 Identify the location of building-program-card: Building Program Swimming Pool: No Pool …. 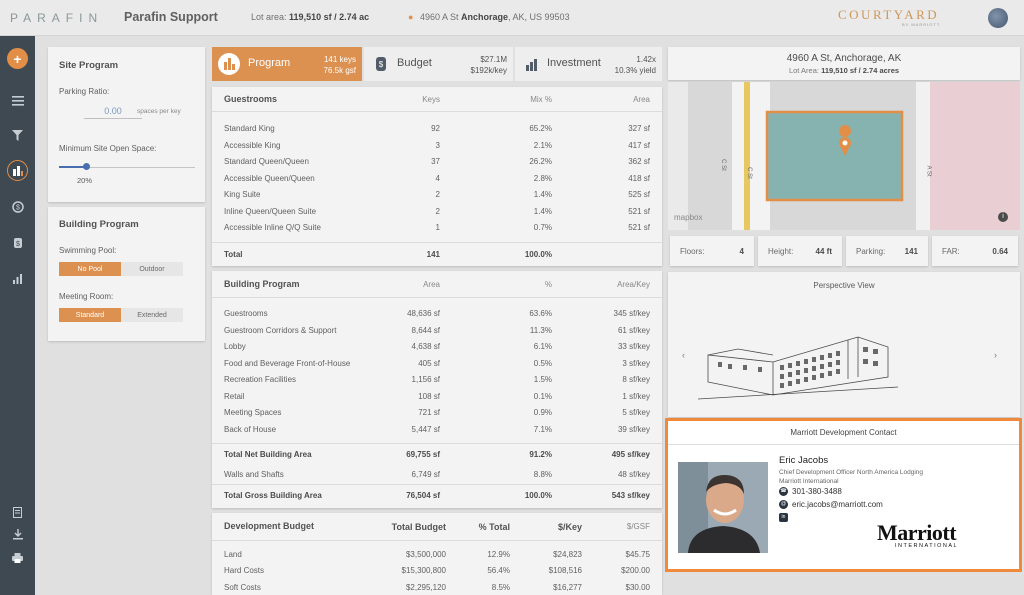
(126, 274).